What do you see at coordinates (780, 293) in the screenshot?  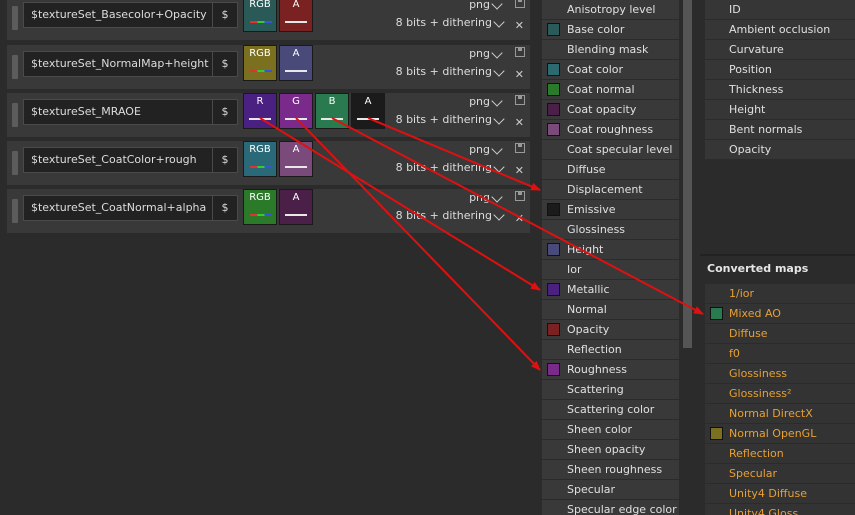 I see `converted-map-item: 1/ior` at bounding box center [780, 293].